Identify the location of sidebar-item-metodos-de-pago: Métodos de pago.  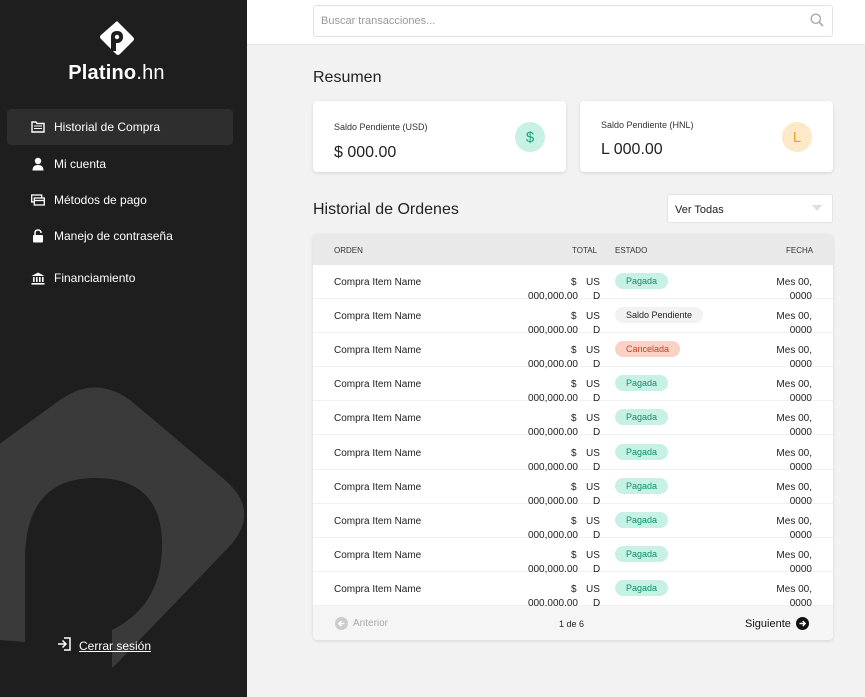
(120, 200).